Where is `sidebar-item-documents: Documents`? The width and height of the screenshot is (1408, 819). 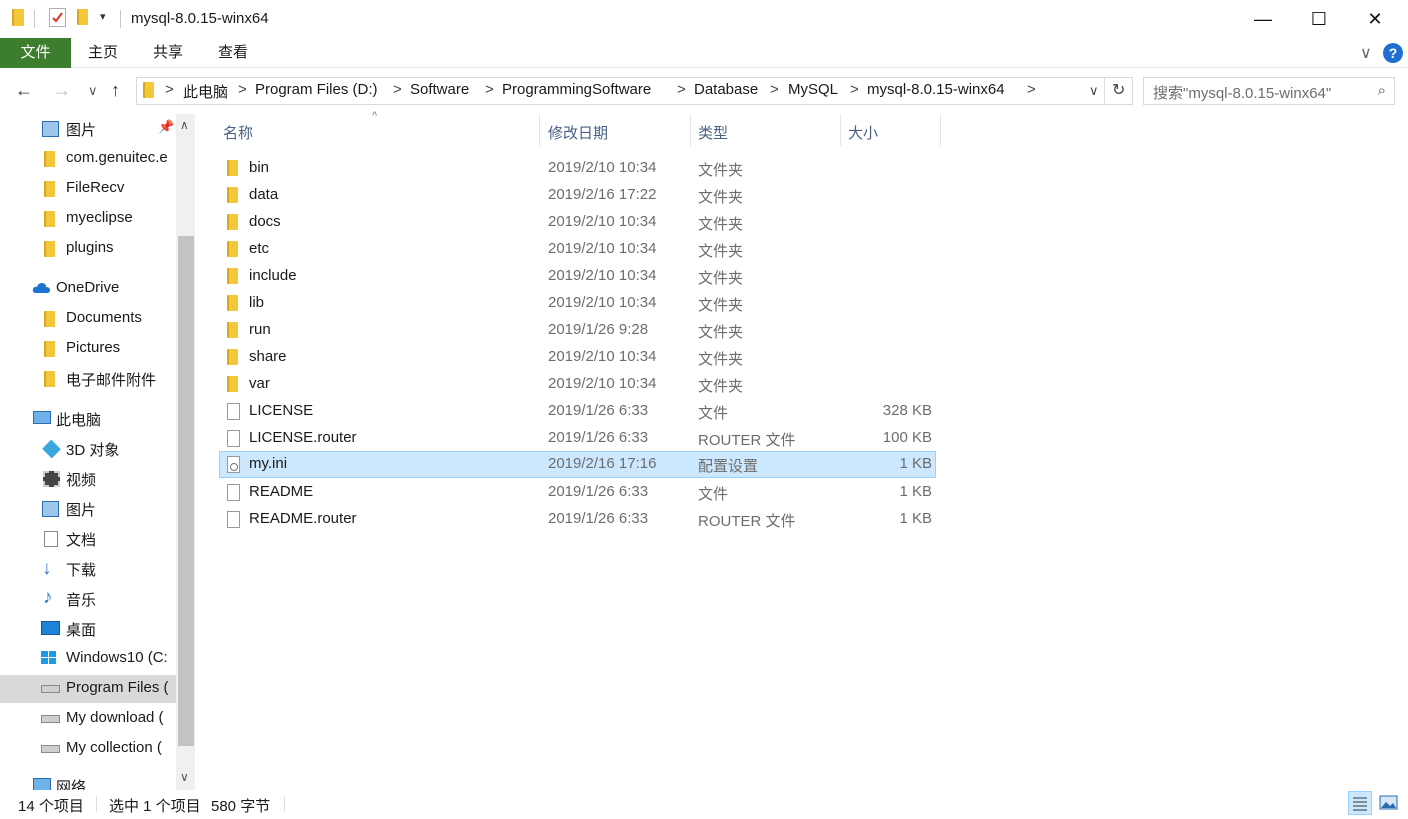 sidebar-item-documents: Documents is located at coordinates (89, 319).